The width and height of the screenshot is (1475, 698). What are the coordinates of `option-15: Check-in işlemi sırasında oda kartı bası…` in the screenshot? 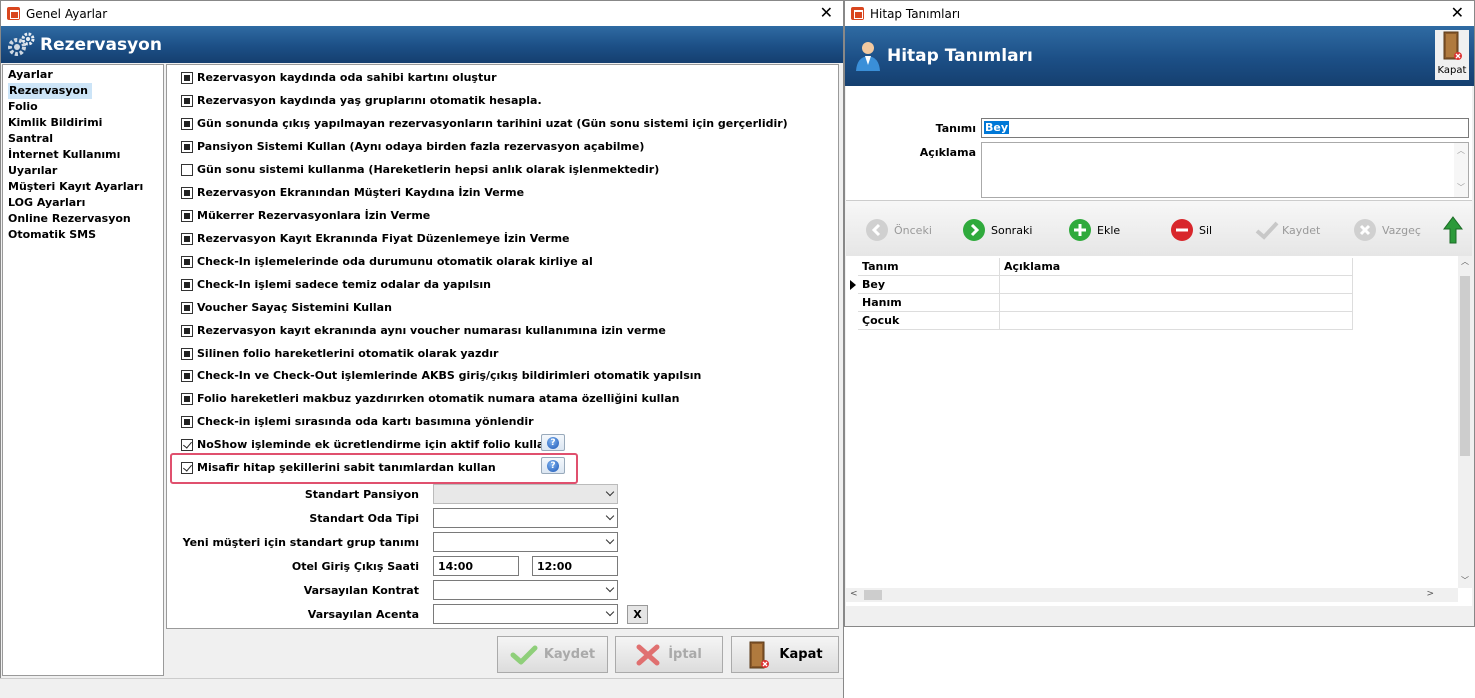 It's located at (357, 421).